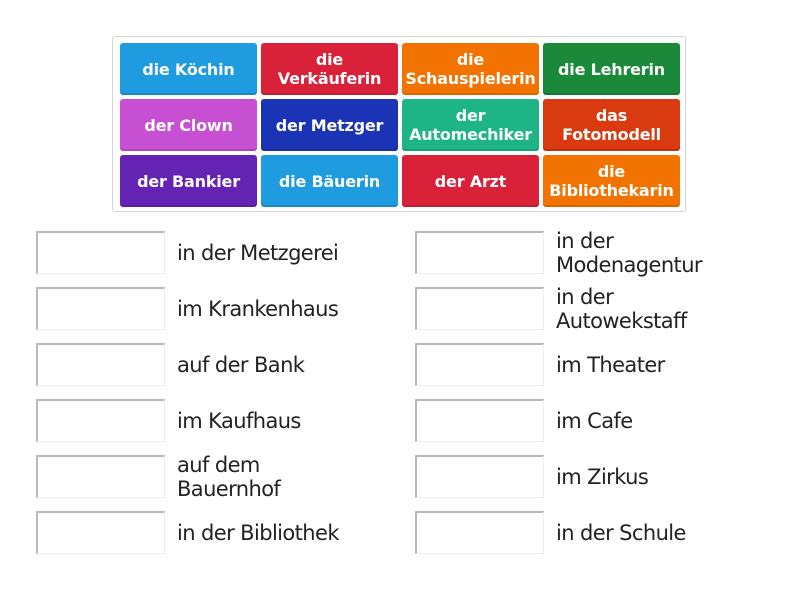 Image resolution: width=800 pixels, height=600 pixels. What do you see at coordinates (188, 125) in the screenshot?
I see `tile: der Clown` at bounding box center [188, 125].